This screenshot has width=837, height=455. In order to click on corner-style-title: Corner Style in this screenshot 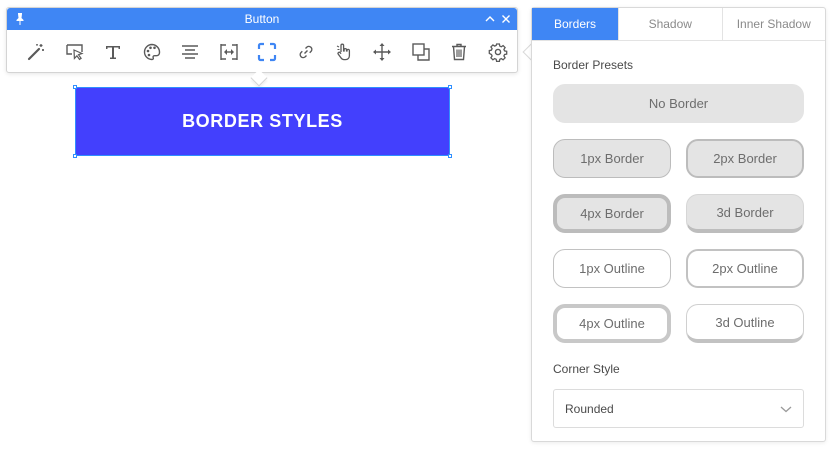, I will do `click(586, 369)`.